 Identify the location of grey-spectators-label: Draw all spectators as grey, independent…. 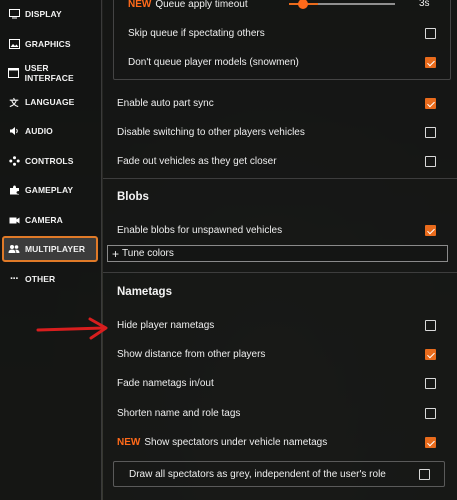
(257, 474).